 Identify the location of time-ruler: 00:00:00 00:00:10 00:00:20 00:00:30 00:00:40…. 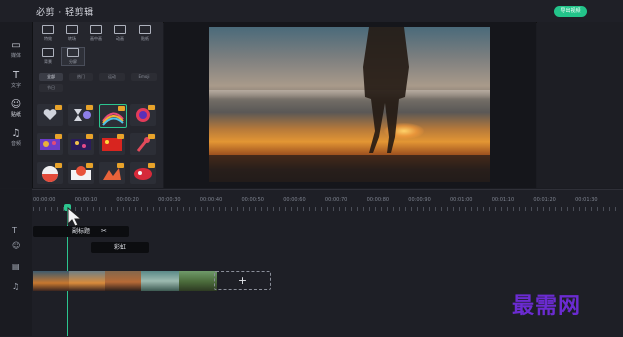
(328, 204).